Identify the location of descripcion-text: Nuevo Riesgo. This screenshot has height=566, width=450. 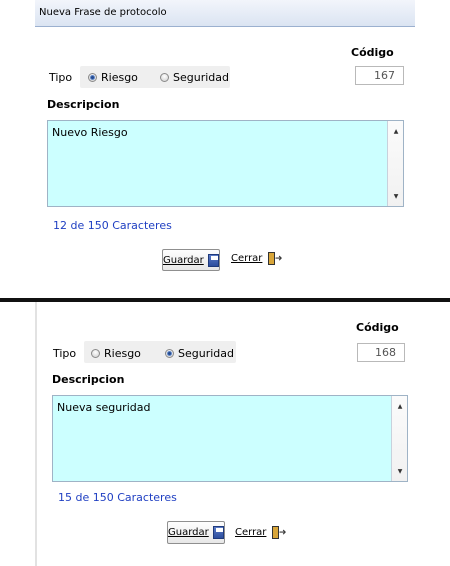
(90, 132).